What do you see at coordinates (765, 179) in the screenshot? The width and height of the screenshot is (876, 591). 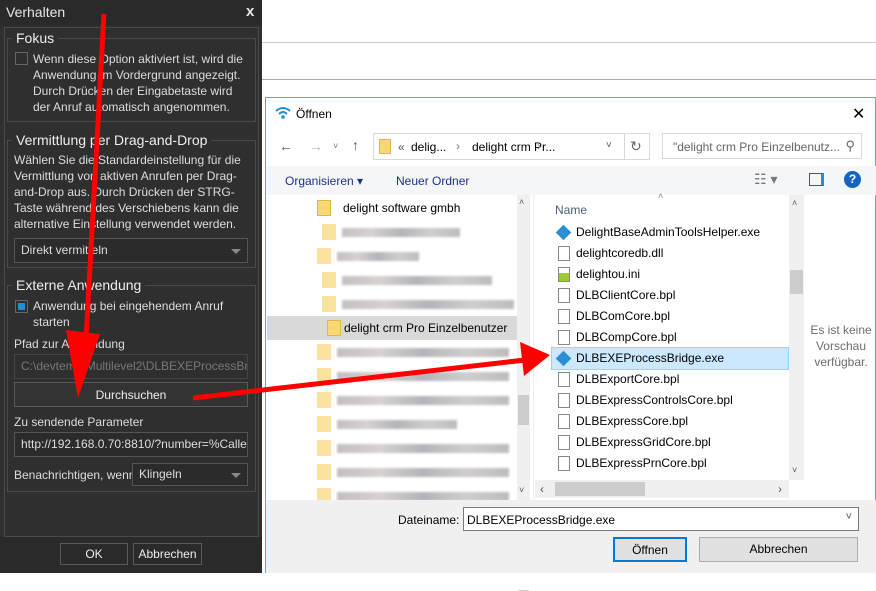 I see `view-options-icon: ☷ ▾` at bounding box center [765, 179].